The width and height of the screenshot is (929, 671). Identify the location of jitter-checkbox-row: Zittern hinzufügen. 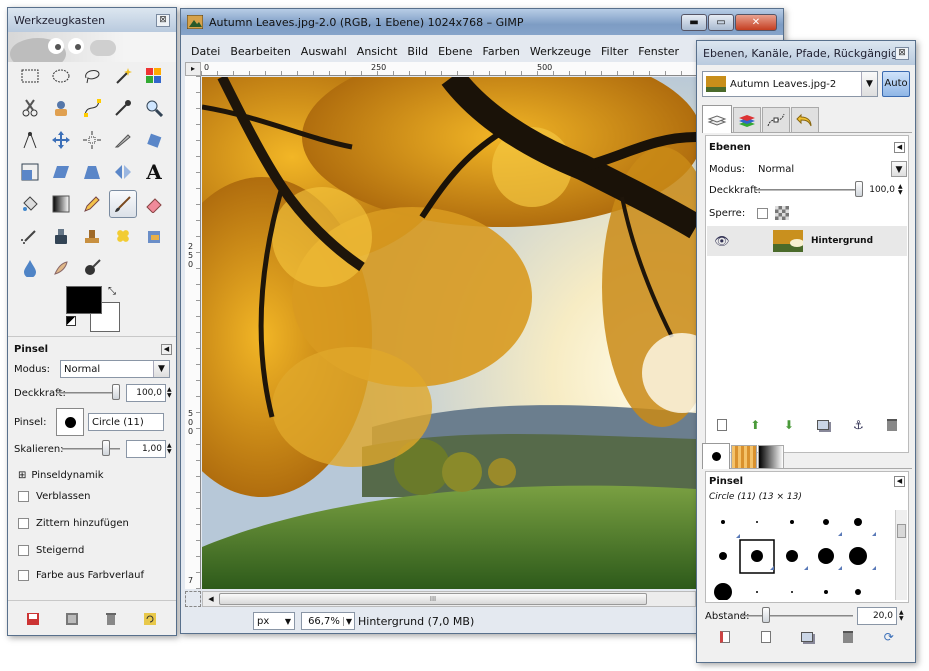
(73, 523).